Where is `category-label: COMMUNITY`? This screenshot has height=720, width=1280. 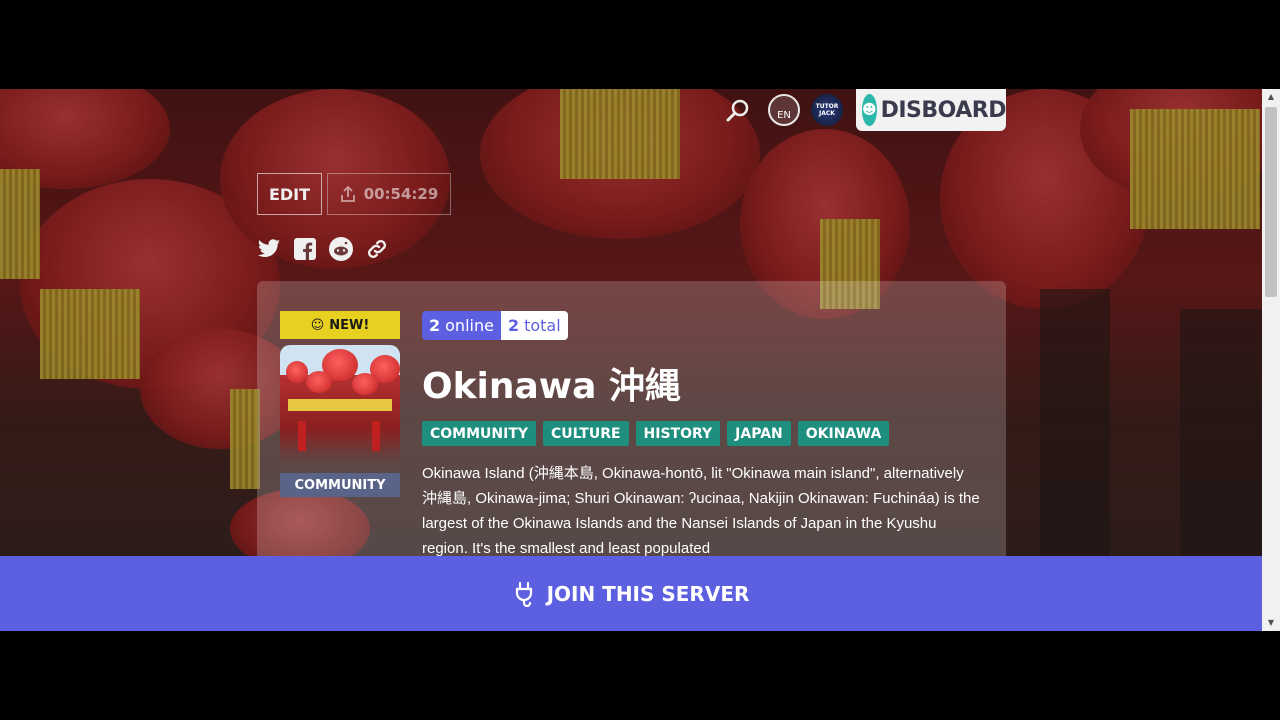 category-label: COMMUNITY is located at coordinates (340, 485).